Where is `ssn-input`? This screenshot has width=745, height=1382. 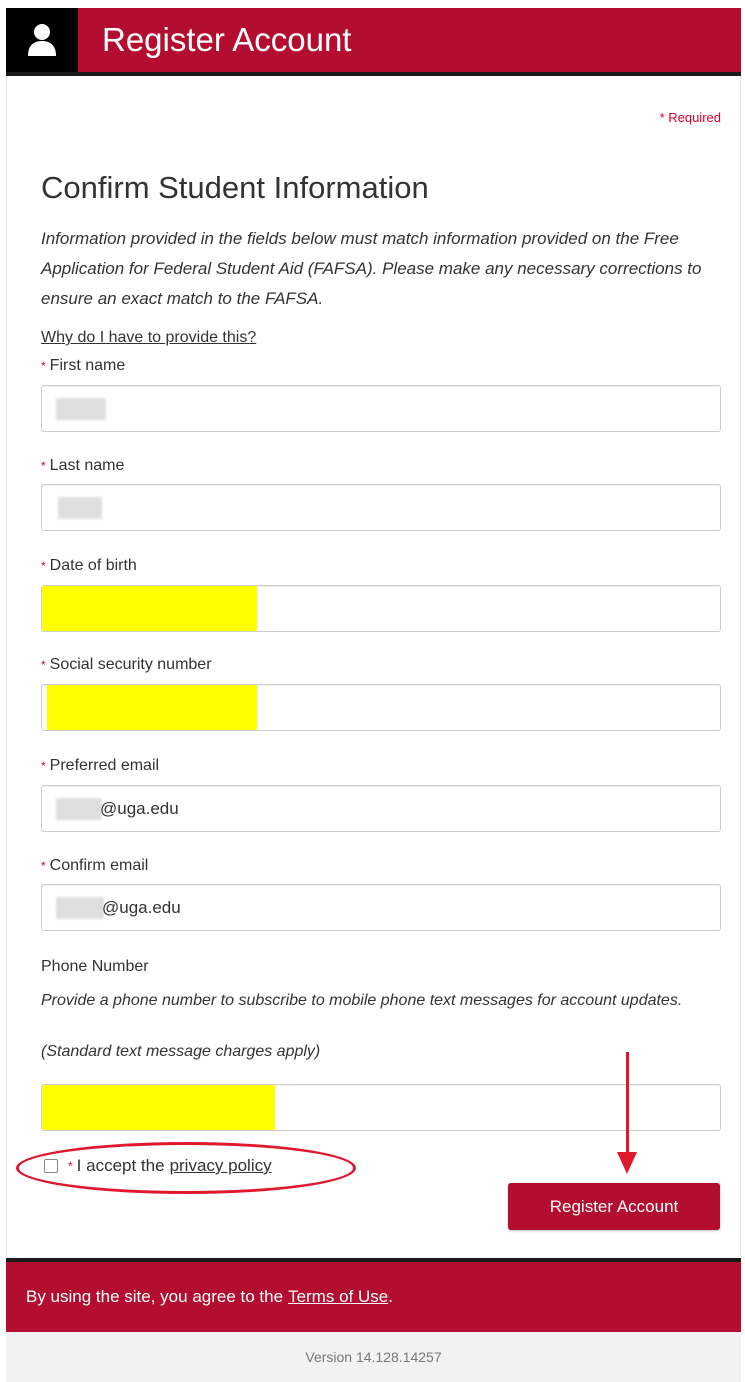 ssn-input is located at coordinates (381, 707).